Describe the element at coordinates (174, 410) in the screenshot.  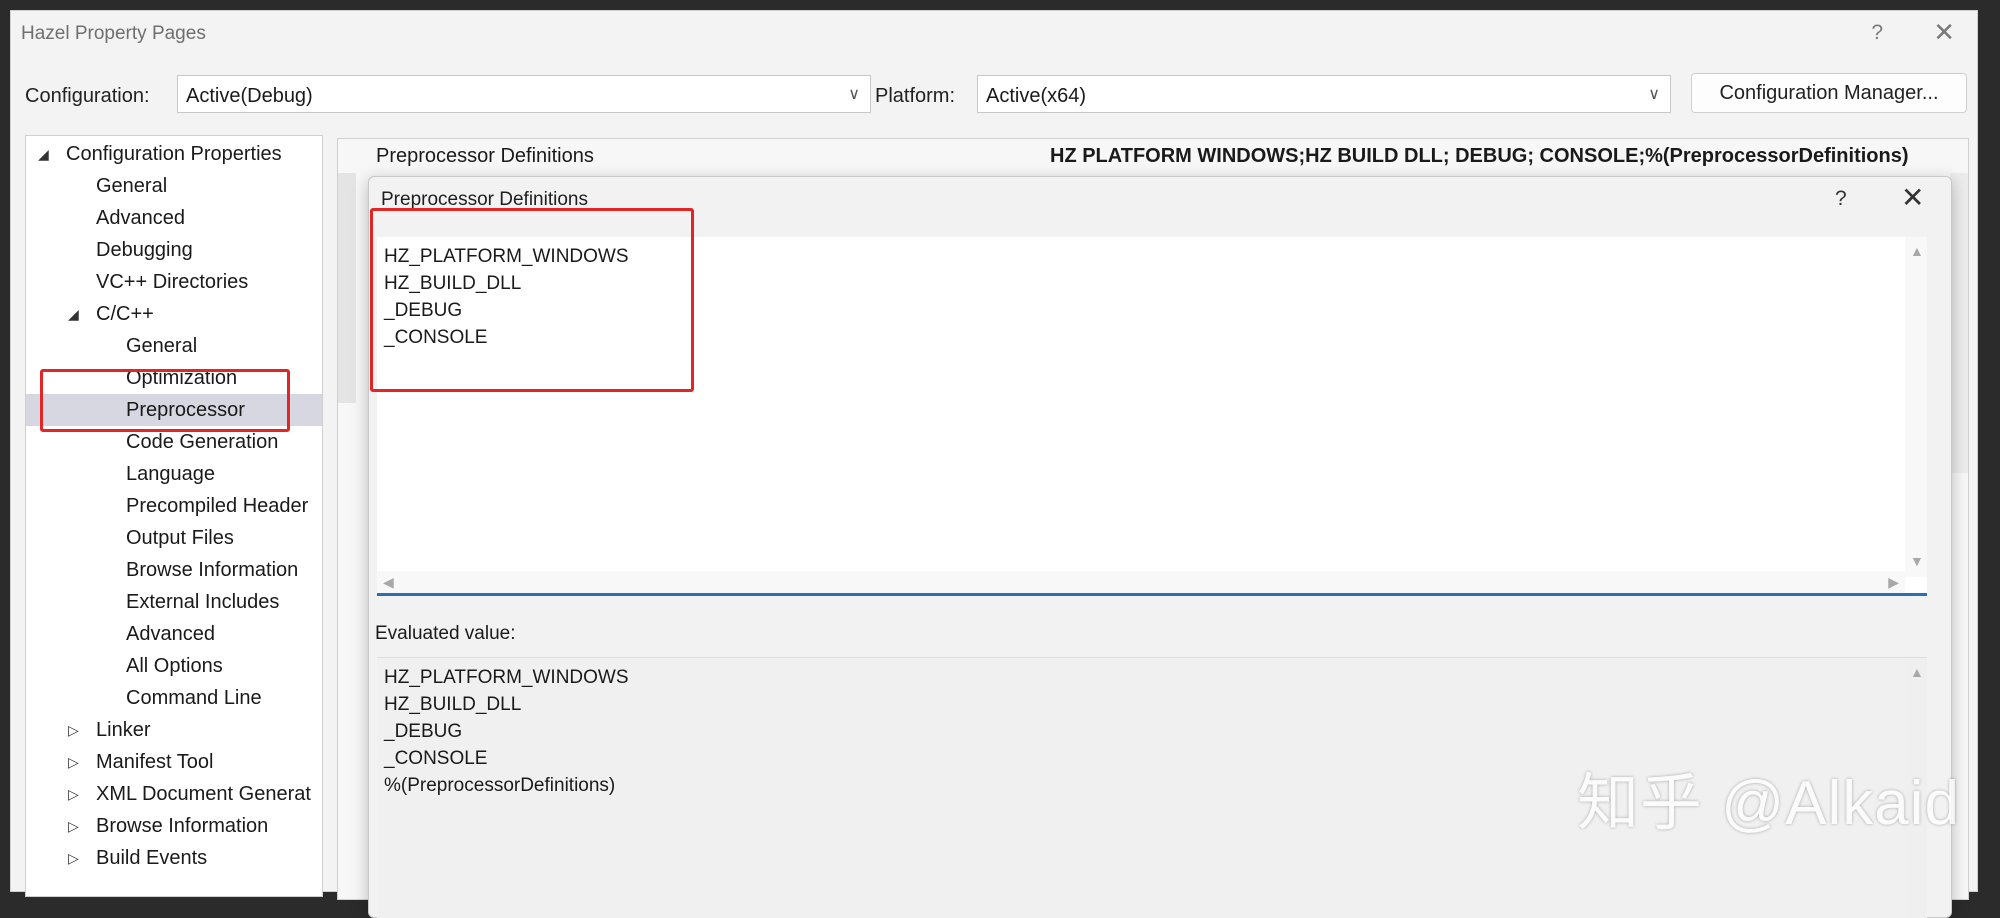
I see `tree-item-preprocessor: Preprocessor` at that location.